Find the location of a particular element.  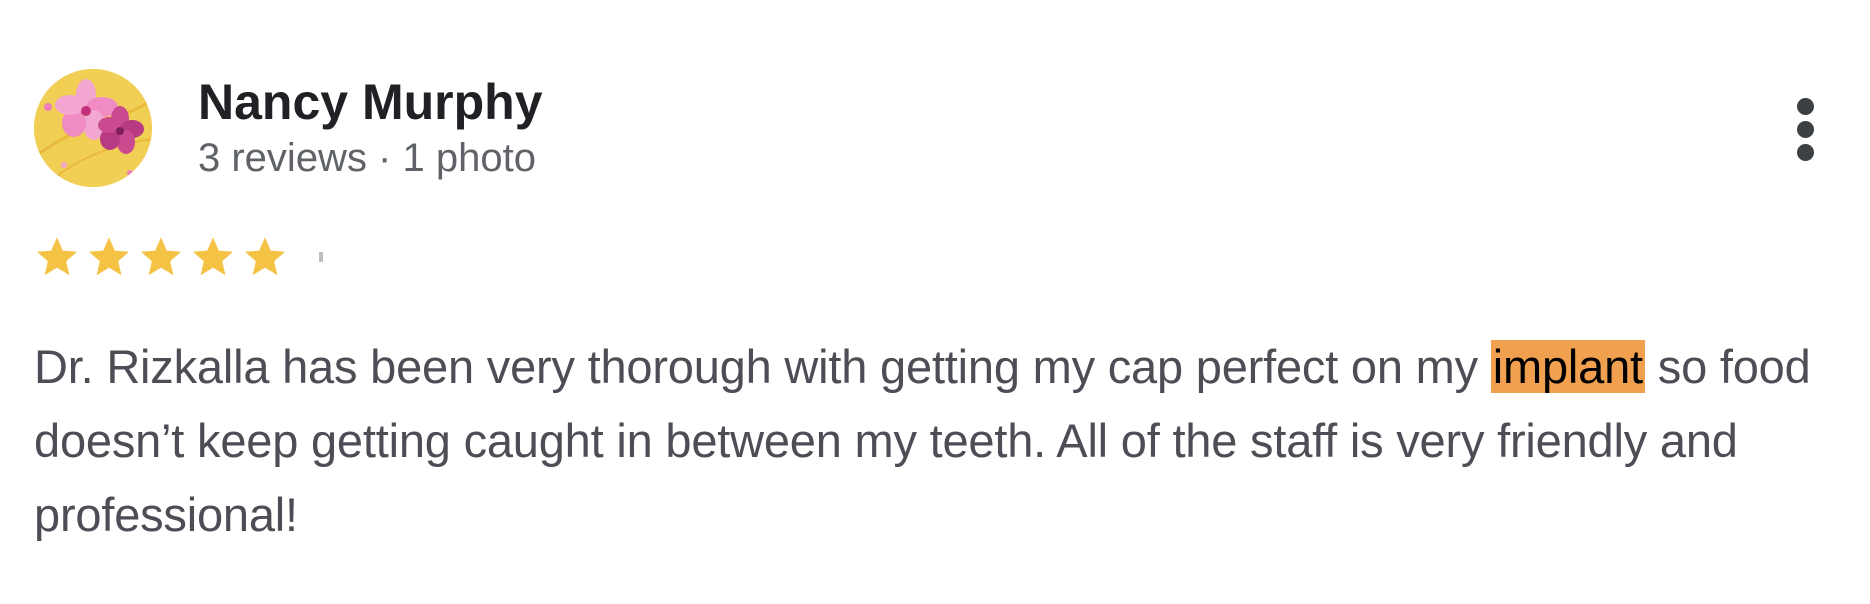

star-rating is located at coordinates (178, 257).